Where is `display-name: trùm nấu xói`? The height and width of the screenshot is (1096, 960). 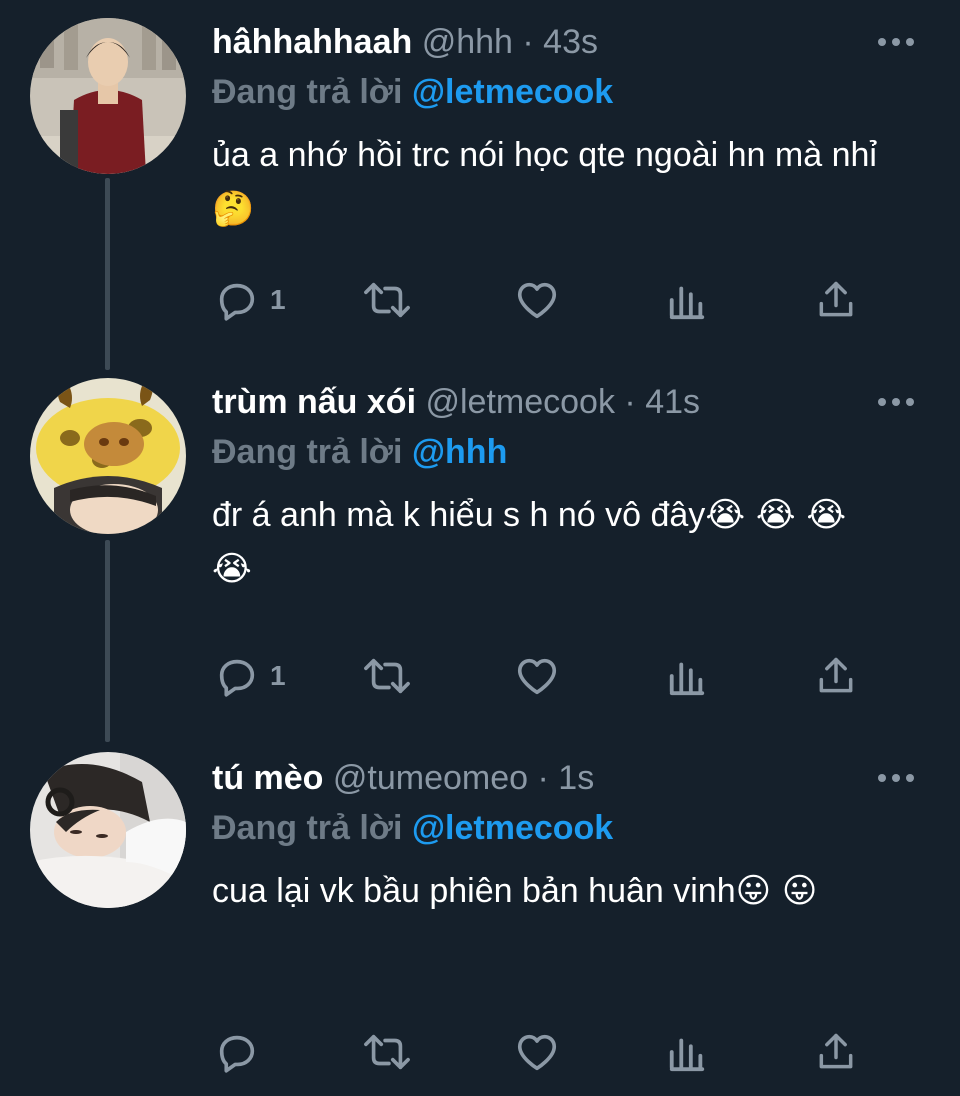 display-name: trùm nấu xói is located at coordinates (314, 402).